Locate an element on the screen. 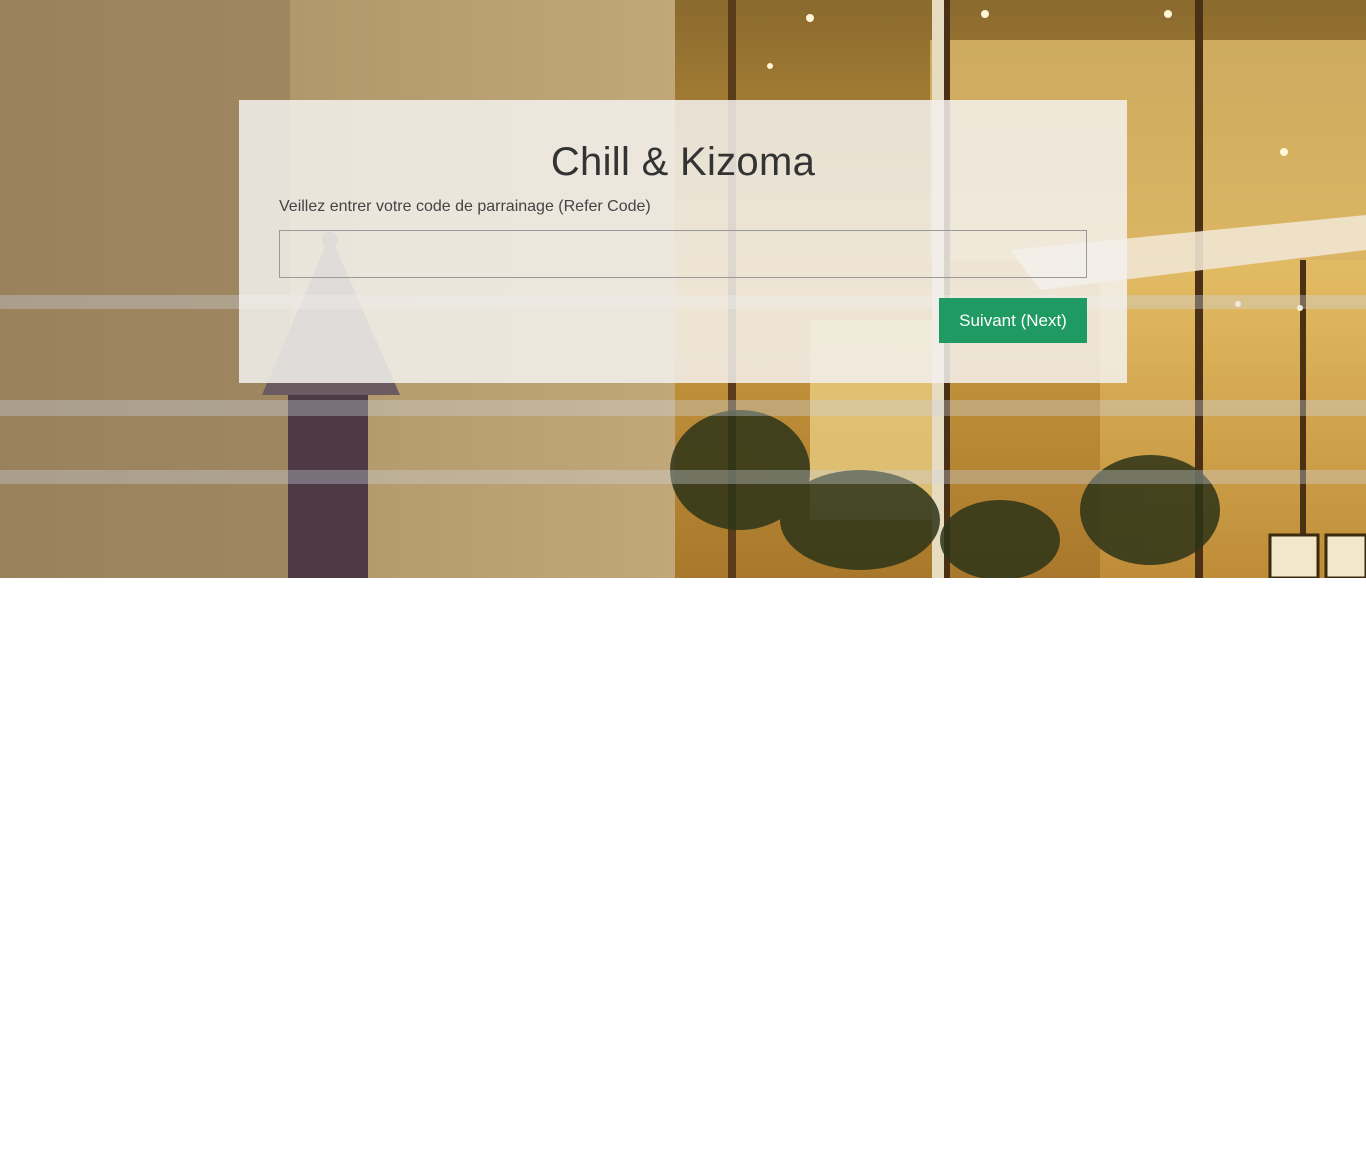 This screenshot has height=1156, width=1366. page-title: Chill & Kizoma is located at coordinates (683, 162).